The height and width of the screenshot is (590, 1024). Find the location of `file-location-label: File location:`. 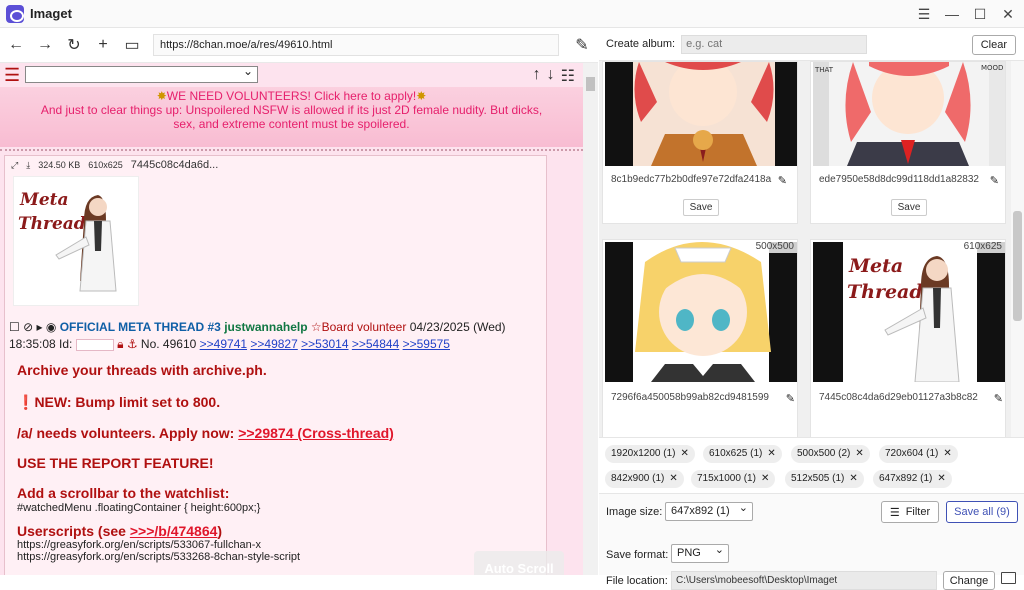

file-location-label: File location: is located at coordinates (637, 581).